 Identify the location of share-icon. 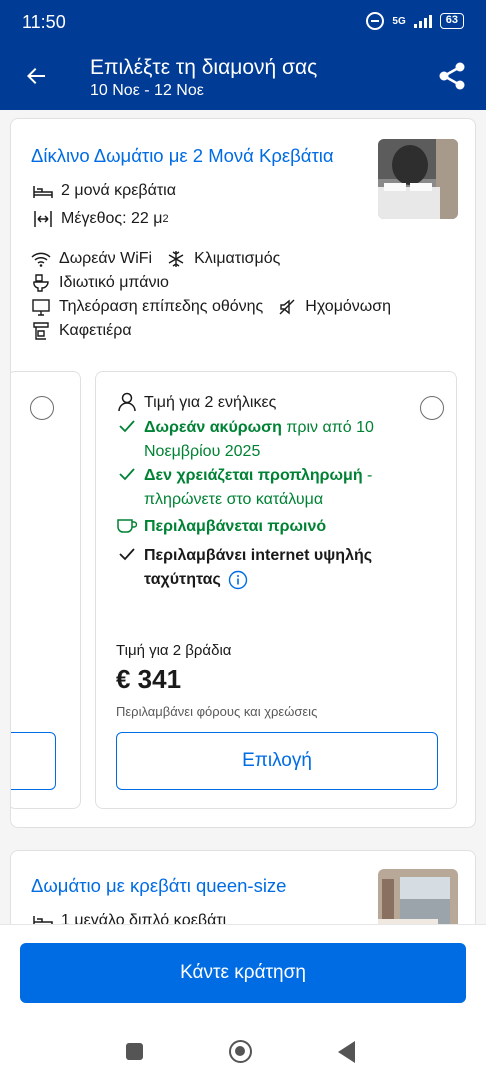
(452, 76).